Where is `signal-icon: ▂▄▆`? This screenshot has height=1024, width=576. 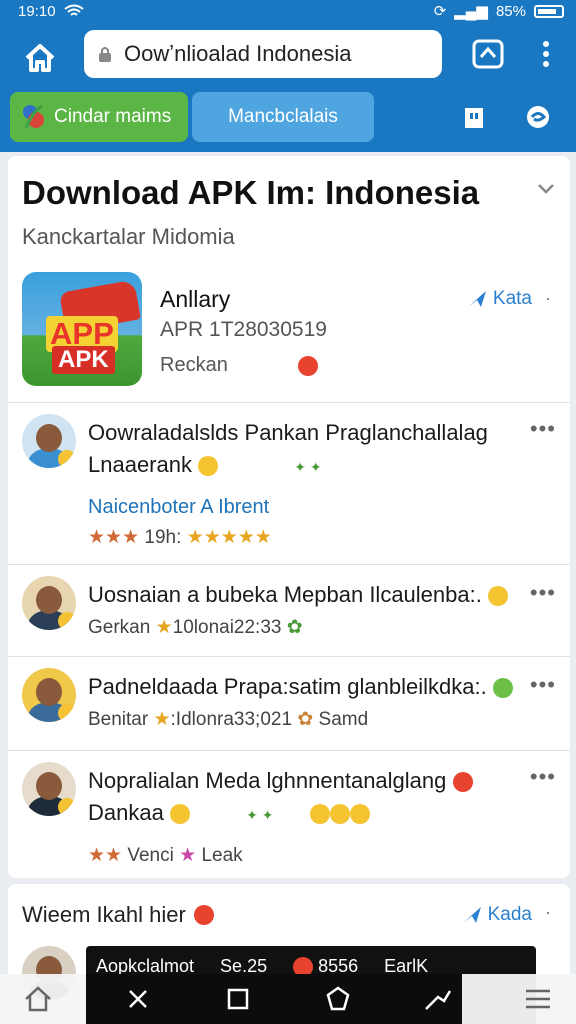 signal-icon: ▂▄▆ is located at coordinates (471, 11).